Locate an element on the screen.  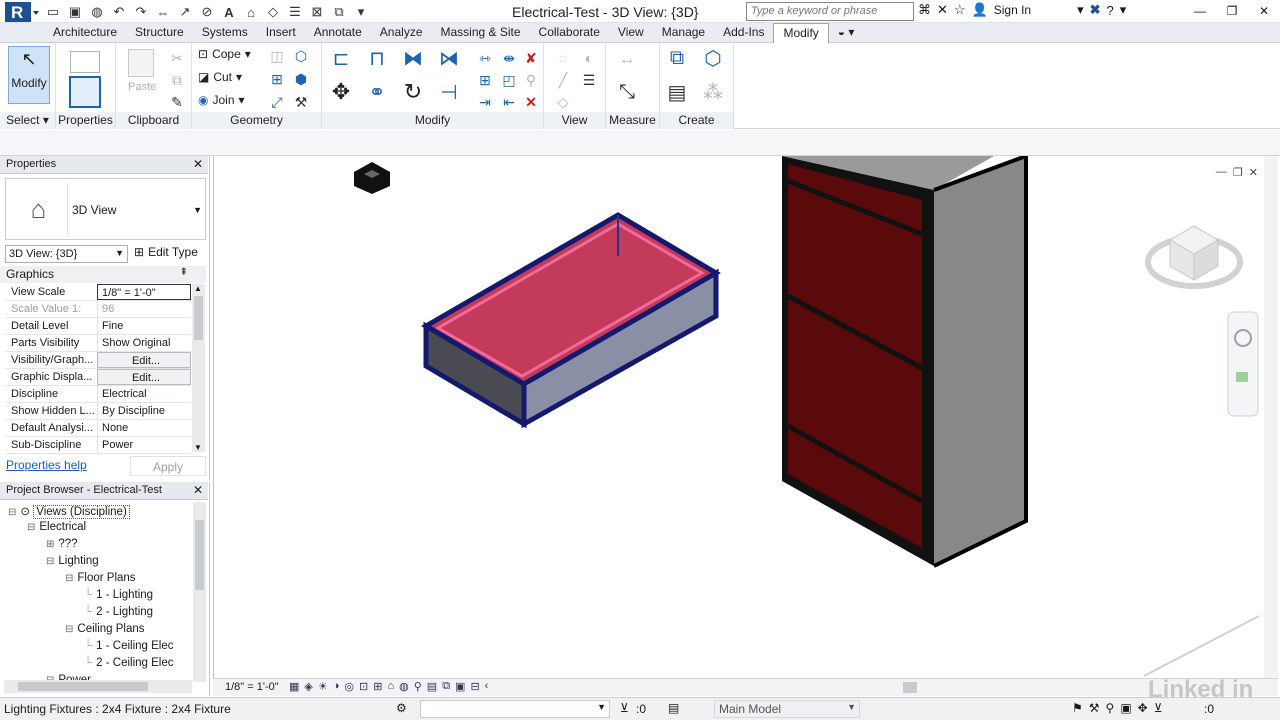
browser-item: └ 1 - Lighting is located at coordinates (118, 595).